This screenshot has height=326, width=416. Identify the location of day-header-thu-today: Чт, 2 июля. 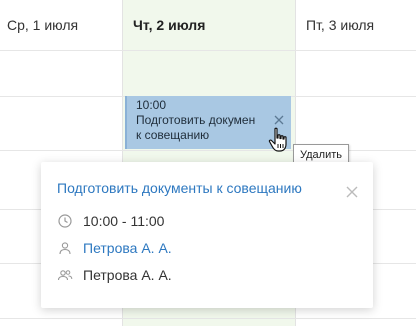
(169, 25).